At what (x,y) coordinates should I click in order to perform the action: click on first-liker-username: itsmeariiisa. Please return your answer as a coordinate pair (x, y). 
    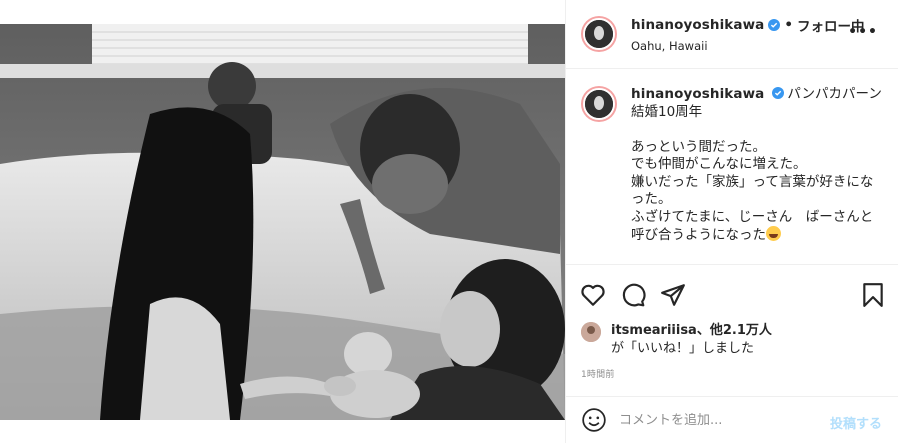
    Looking at the image, I should click on (654, 330).